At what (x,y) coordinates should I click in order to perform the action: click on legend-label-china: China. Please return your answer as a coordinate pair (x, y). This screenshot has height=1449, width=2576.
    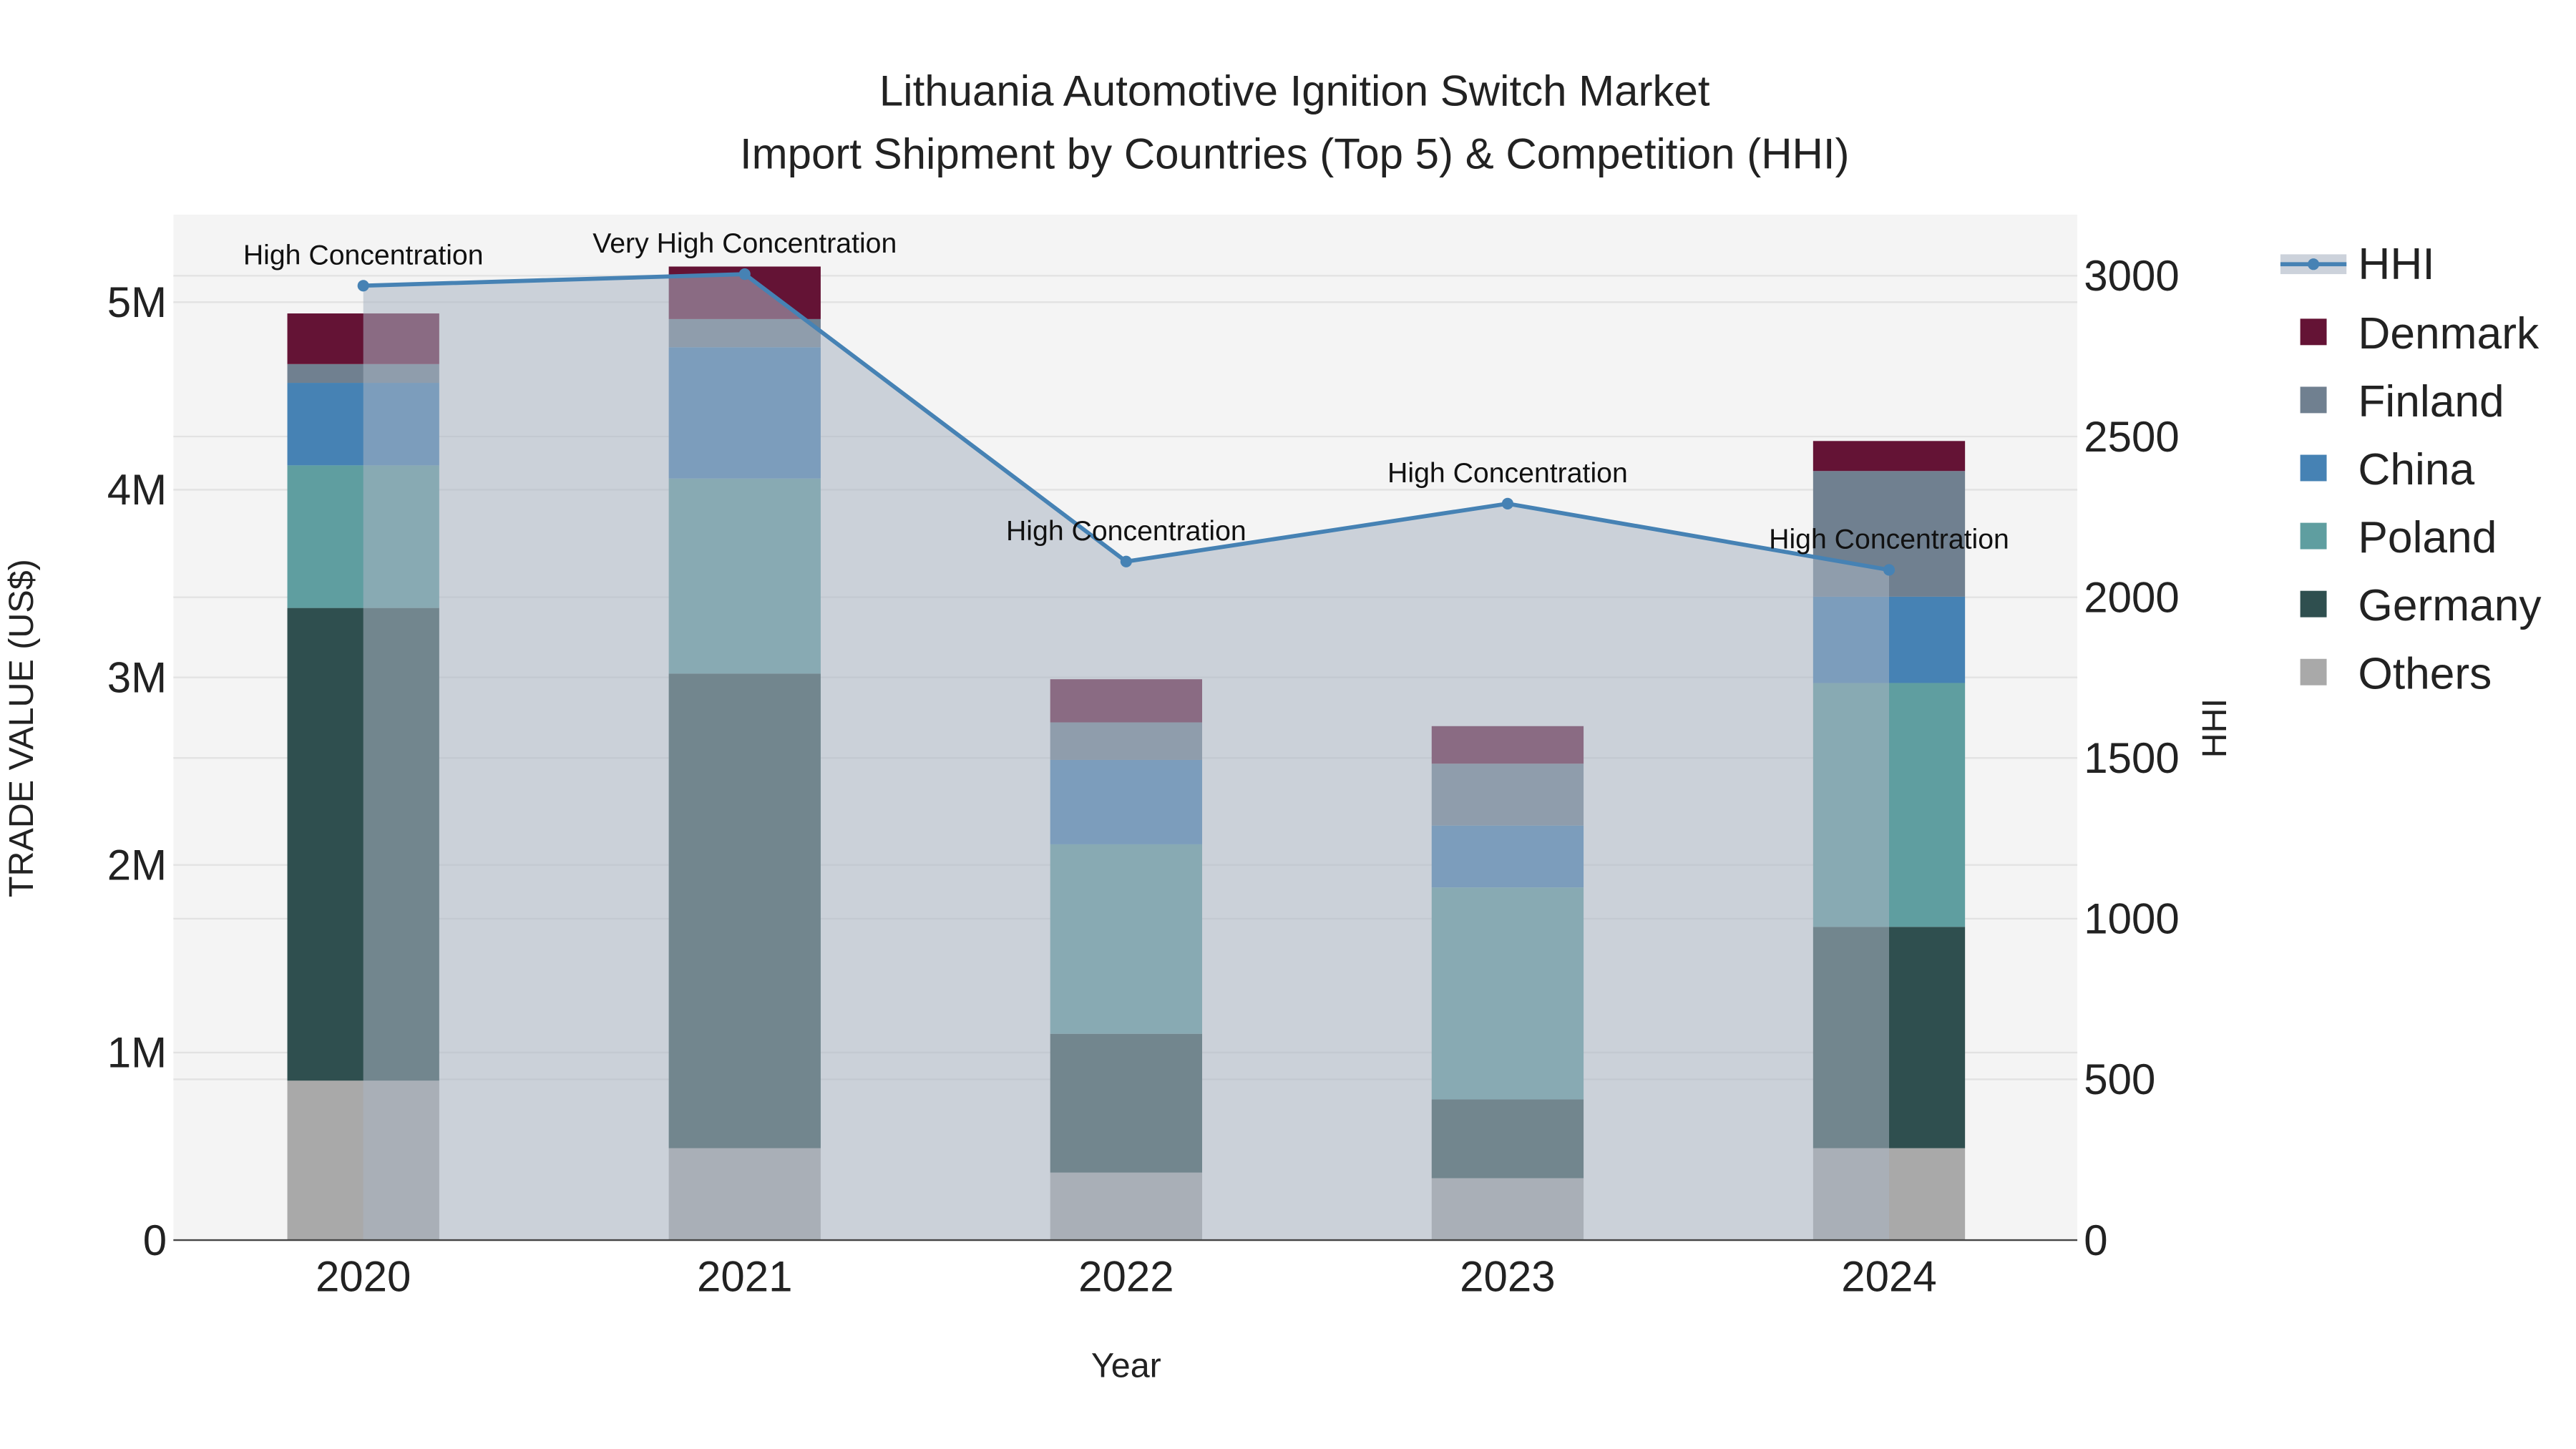
    Looking at the image, I should click on (2416, 469).